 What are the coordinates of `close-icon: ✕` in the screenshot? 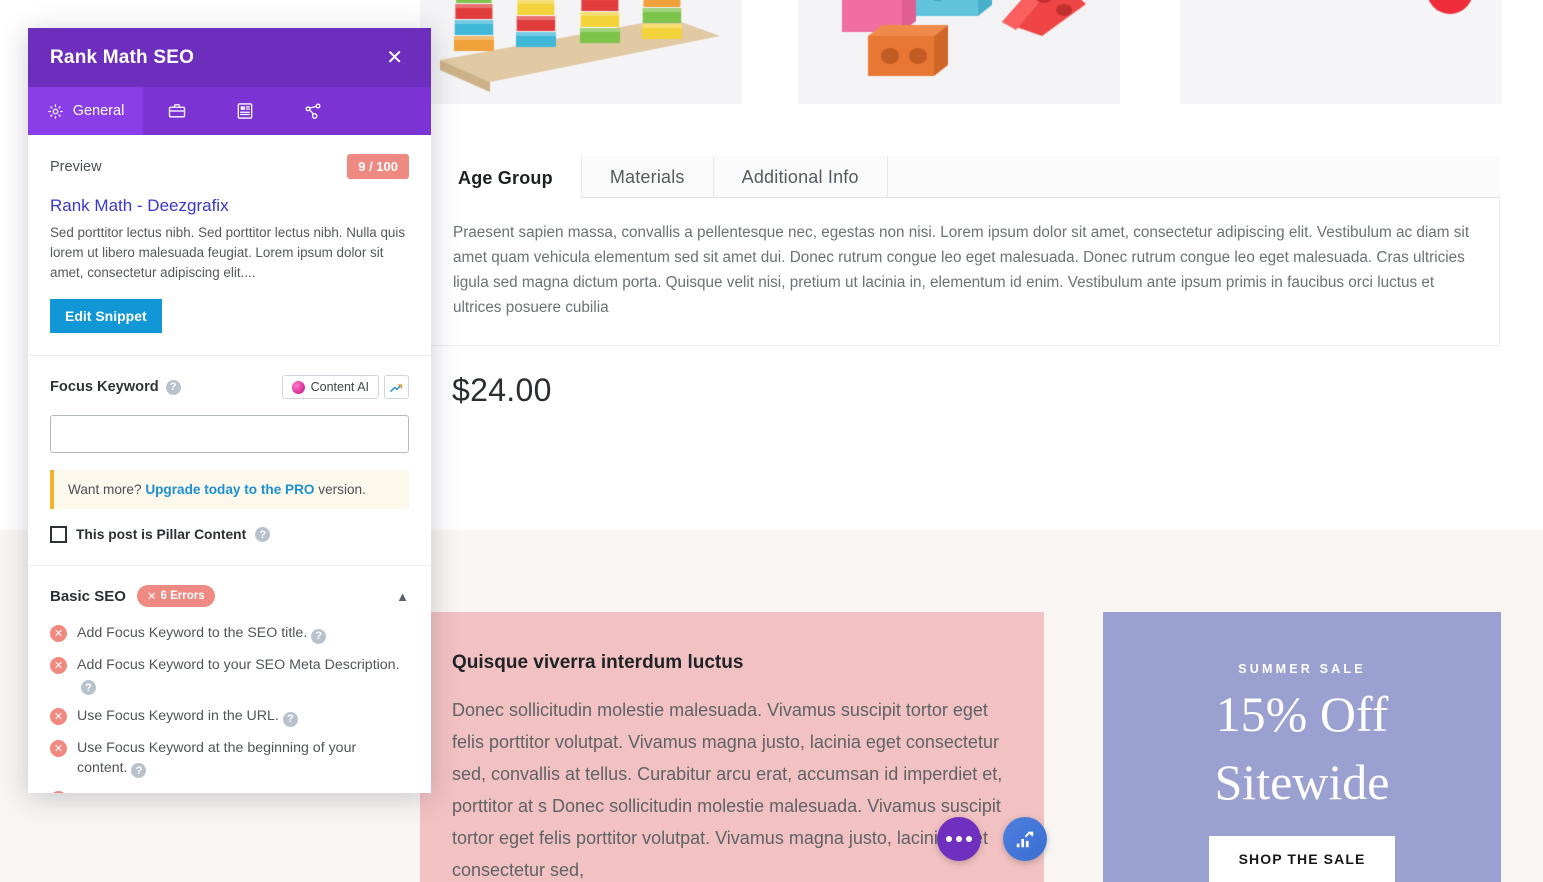 It's located at (394, 58).